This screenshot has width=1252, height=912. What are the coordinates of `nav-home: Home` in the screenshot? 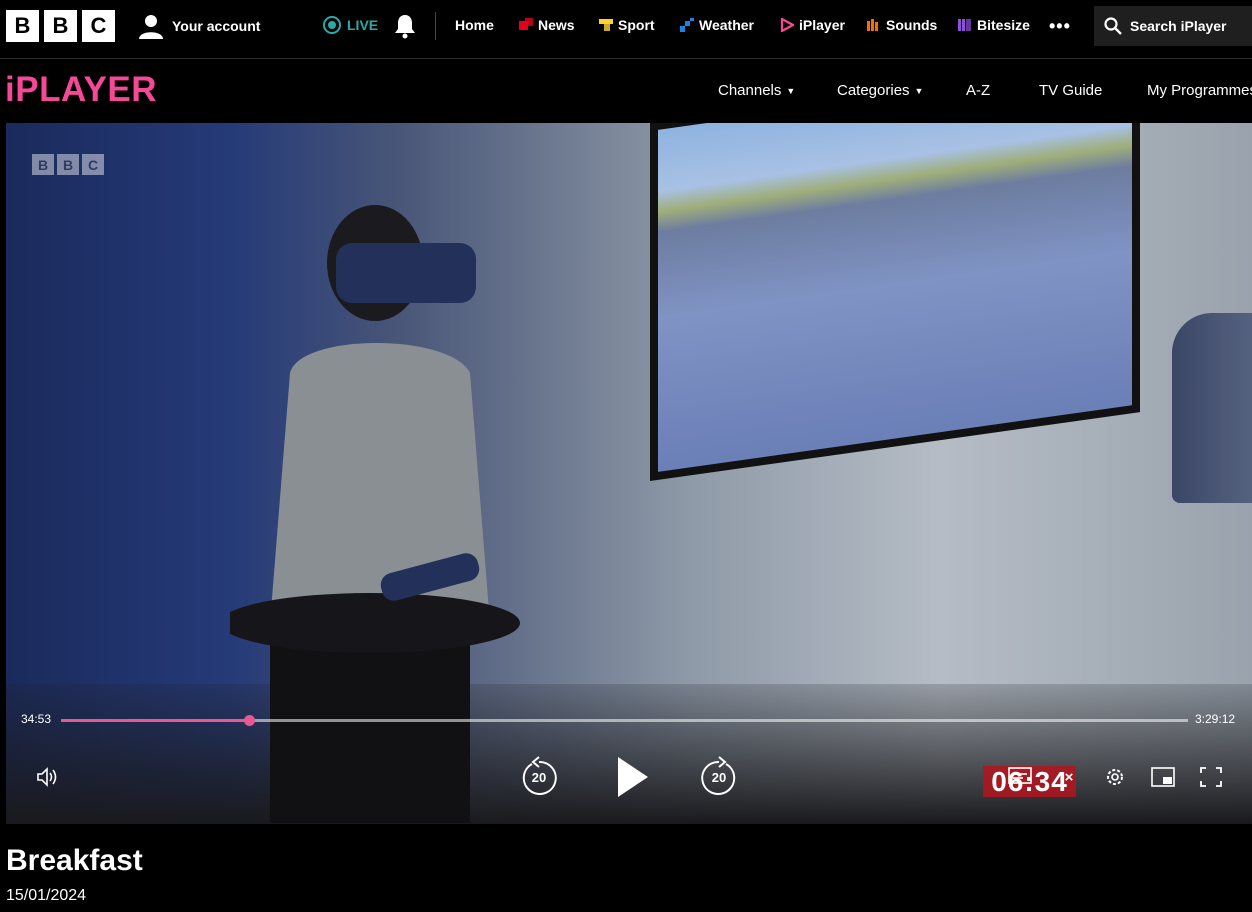 It's located at (474, 25).